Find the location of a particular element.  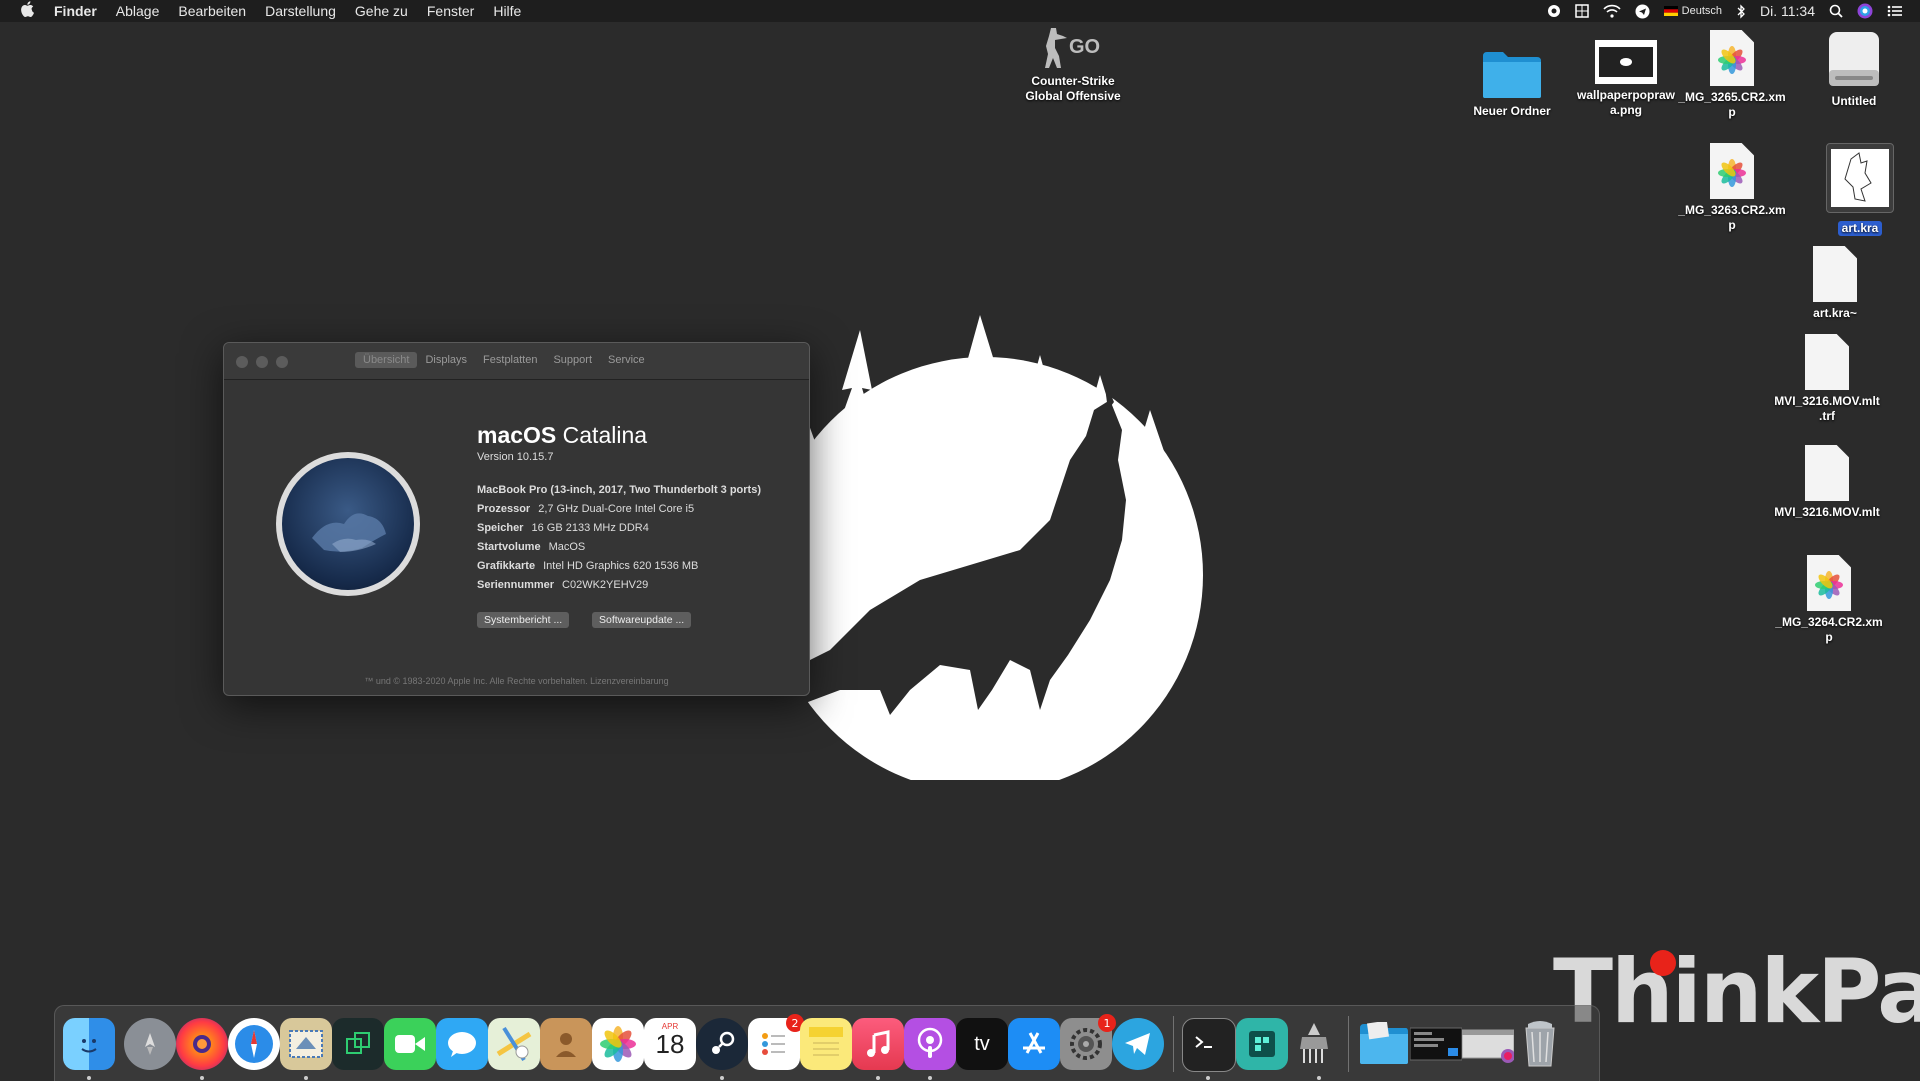

menu-hilfe: Hilfe is located at coordinates (507, 11).